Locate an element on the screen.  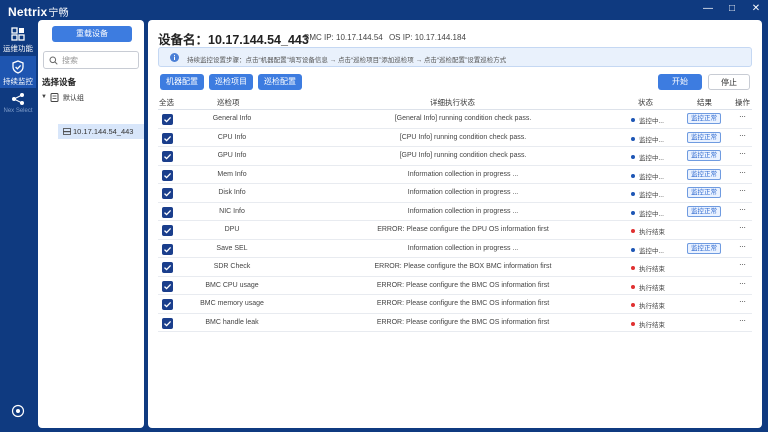
col-action: 操作 is located at coordinates (742, 102).